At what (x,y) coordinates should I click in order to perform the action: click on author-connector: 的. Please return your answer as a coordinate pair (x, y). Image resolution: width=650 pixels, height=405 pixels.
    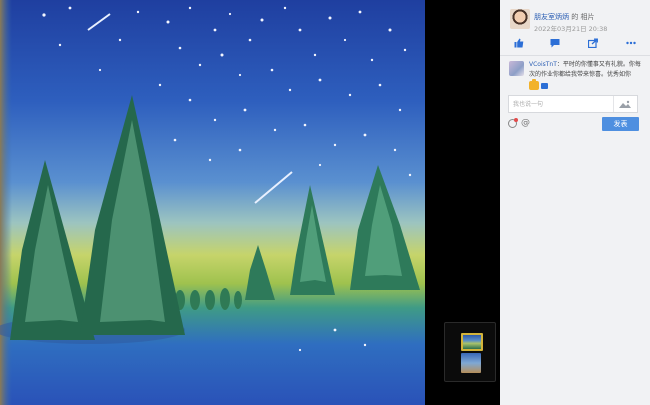
    Looking at the image, I should click on (575, 17).